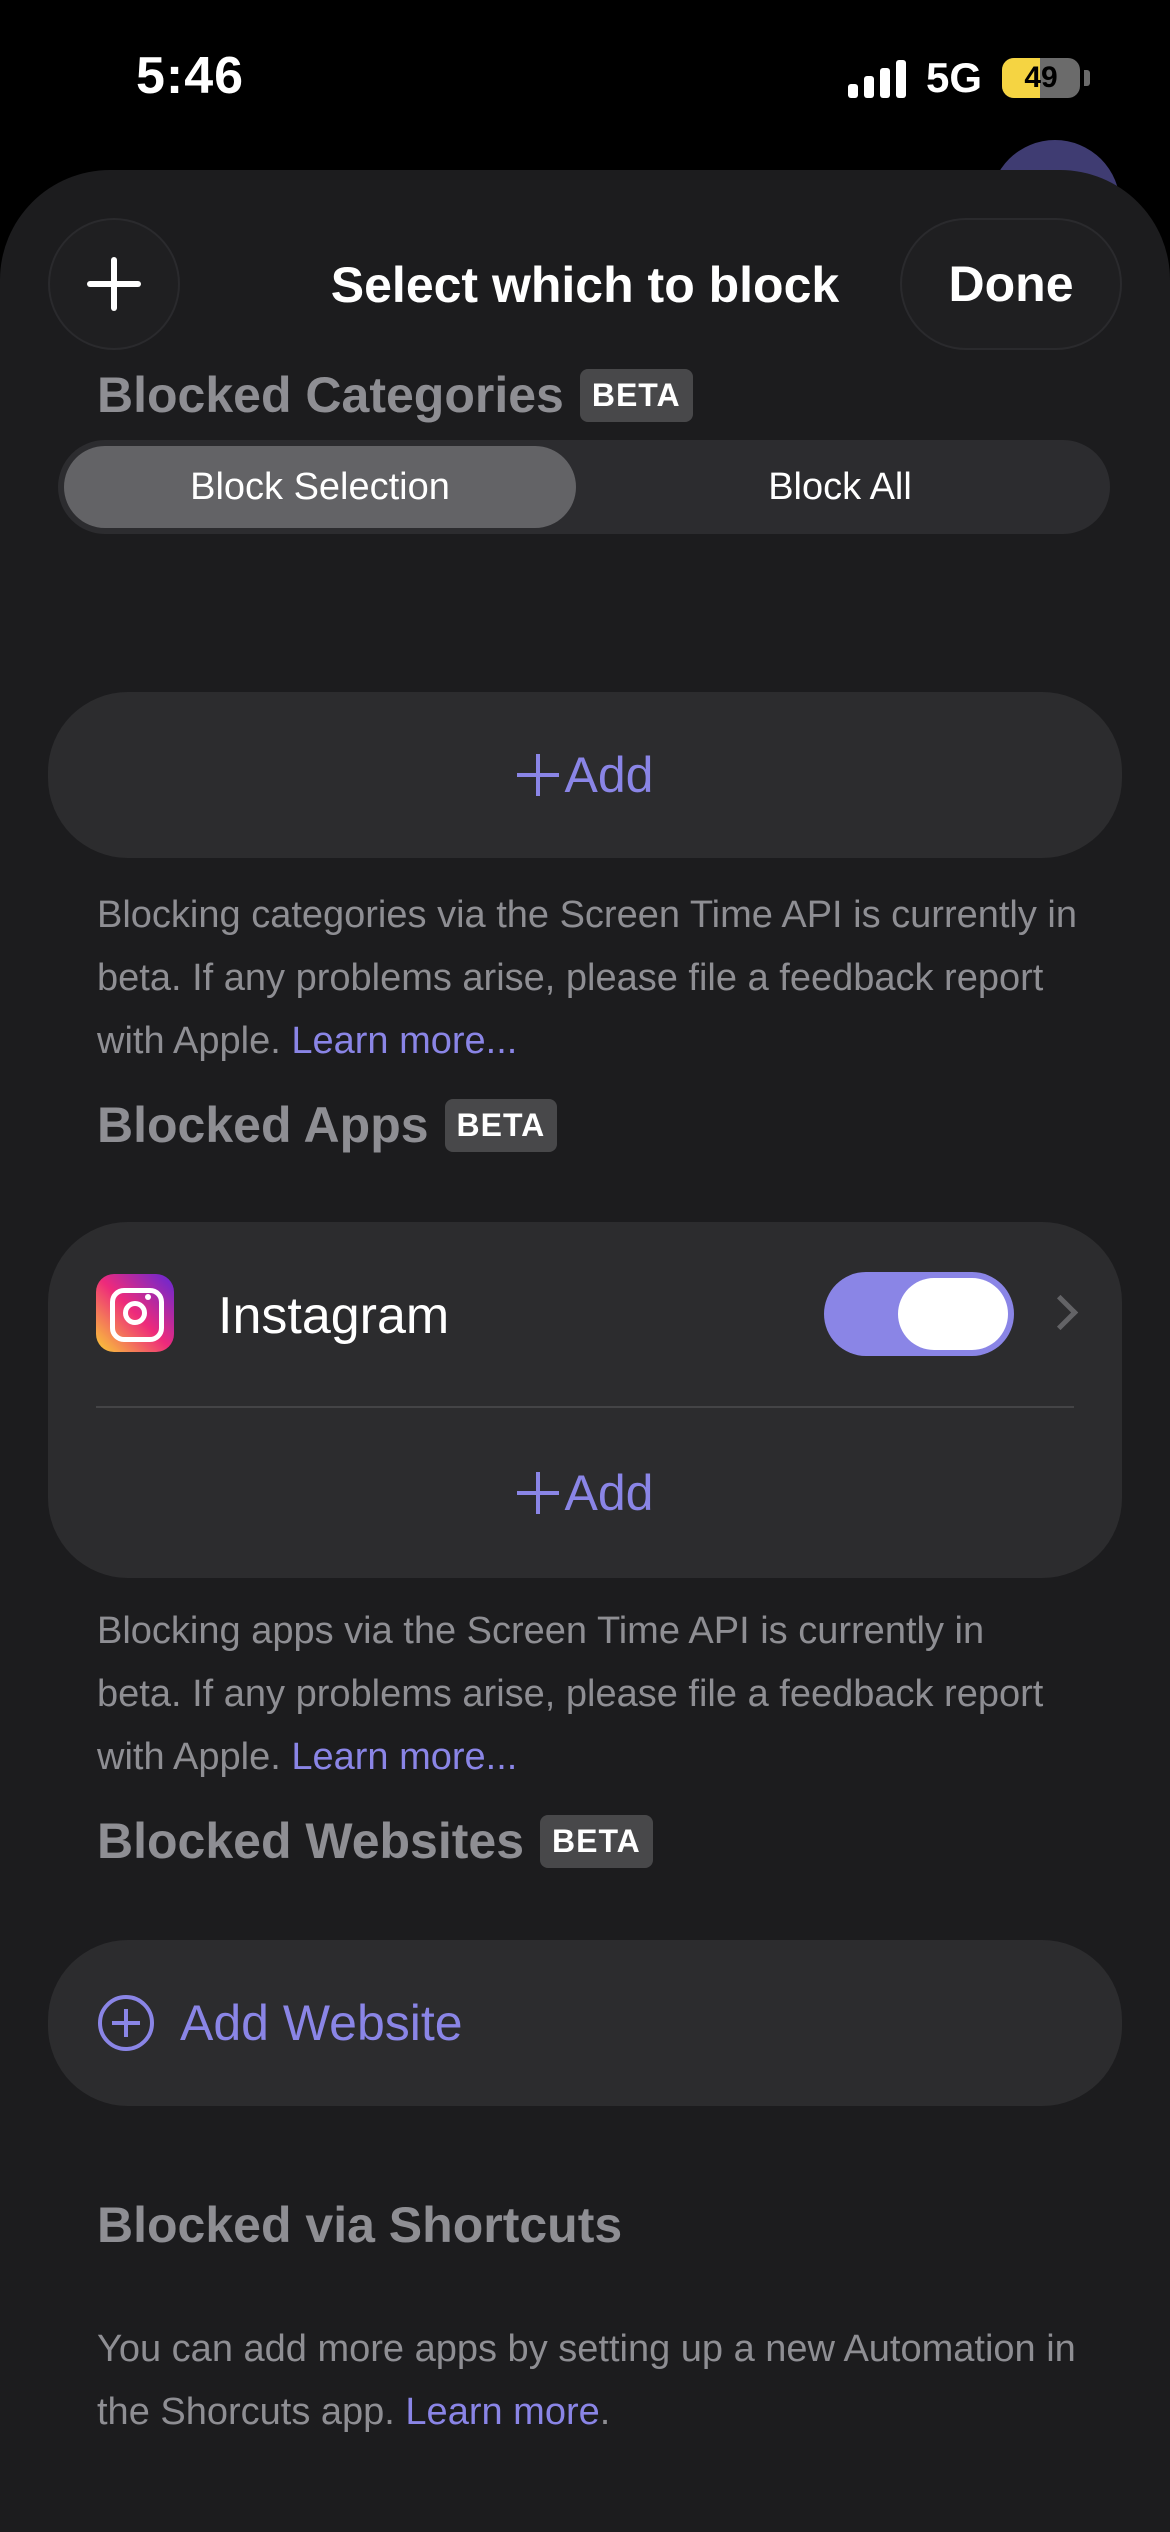  I want to click on blocked-shortcuts-title: Blocked via Shortcuts, so click(359, 2225).